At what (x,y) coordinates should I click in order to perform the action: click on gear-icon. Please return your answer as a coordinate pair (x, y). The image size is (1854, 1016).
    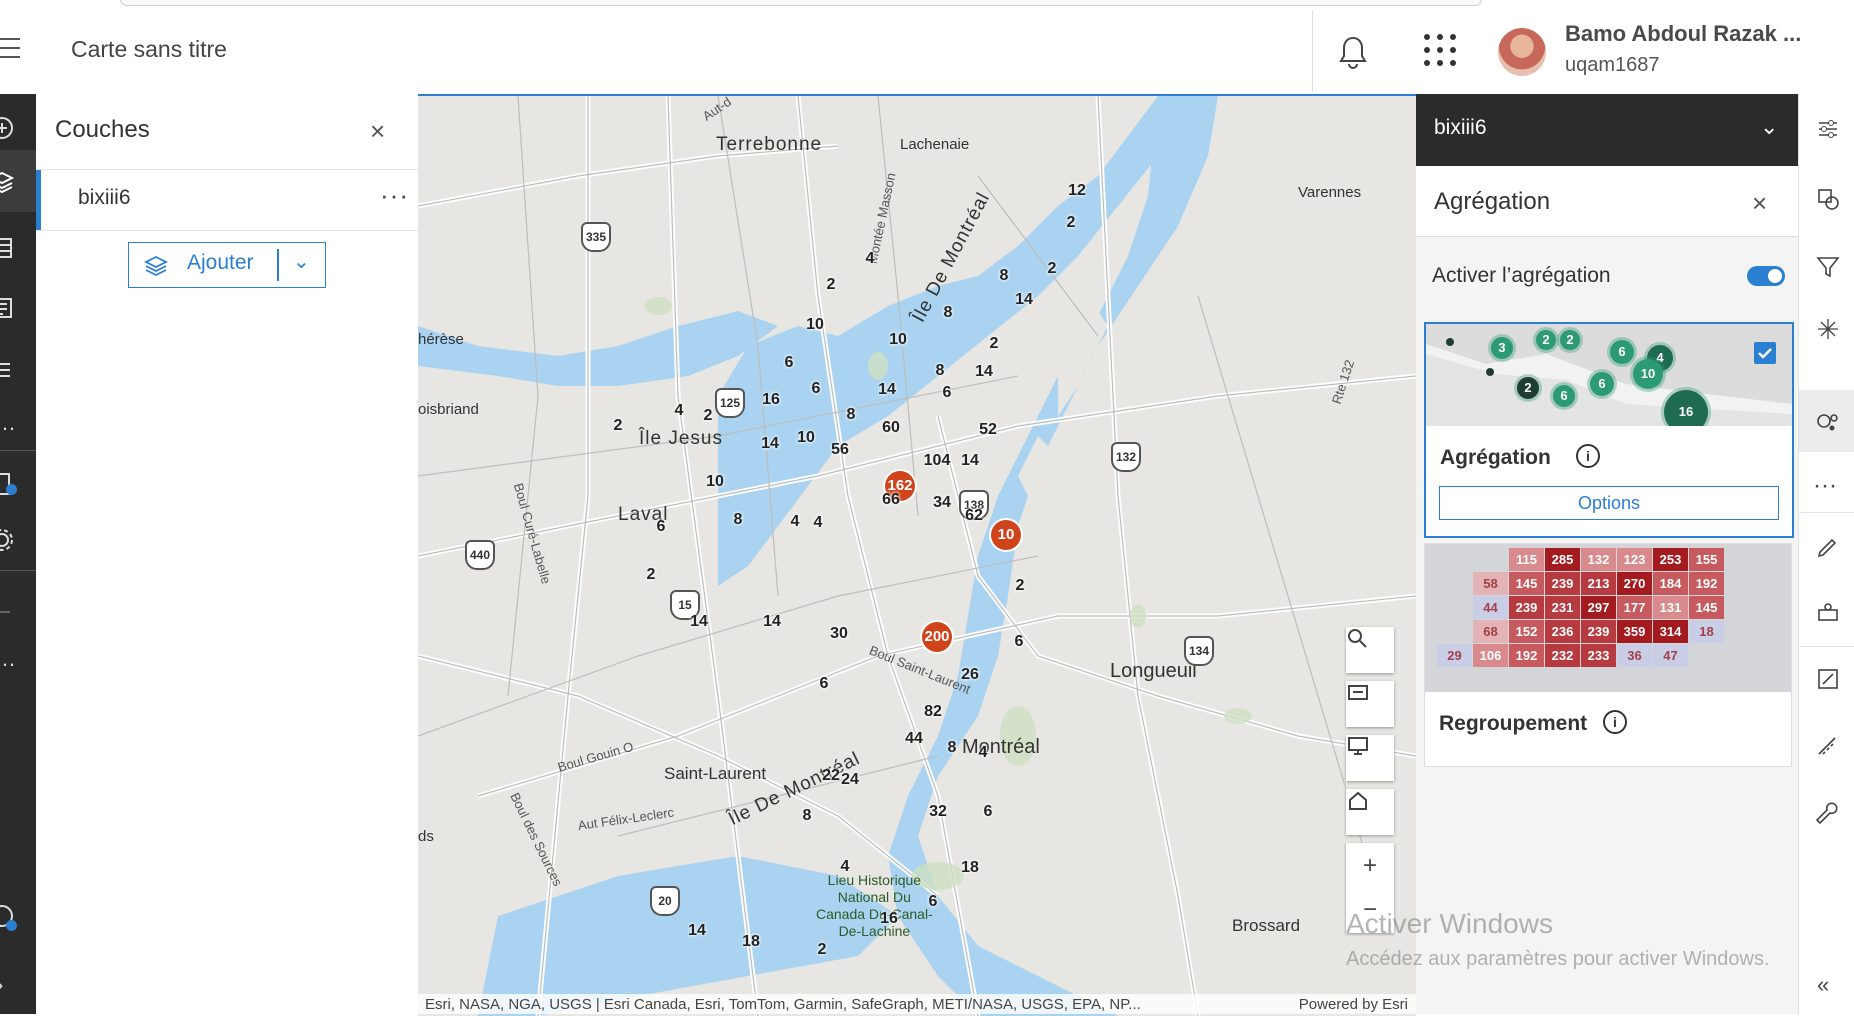
    Looking at the image, I should click on (8, 540).